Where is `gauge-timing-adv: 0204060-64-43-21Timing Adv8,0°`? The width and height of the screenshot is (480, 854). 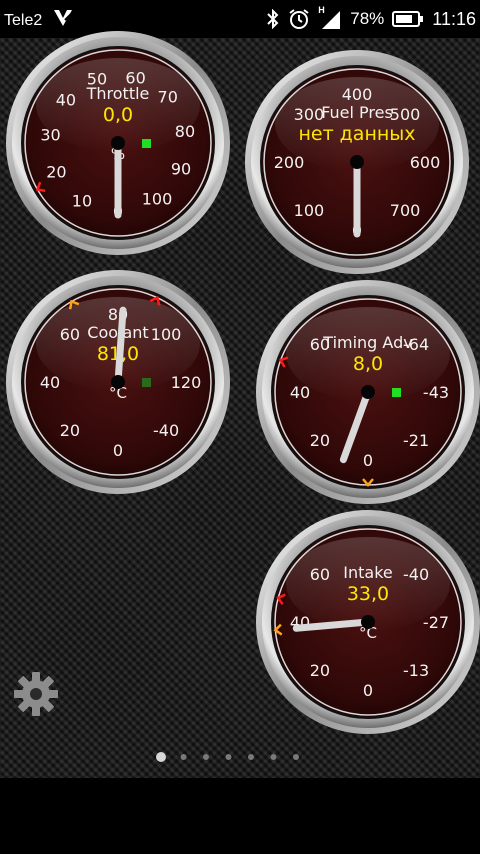 gauge-timing-adv: 0204060-64-43-21Timing Adv8,0° is located at coordinates (368, 392).